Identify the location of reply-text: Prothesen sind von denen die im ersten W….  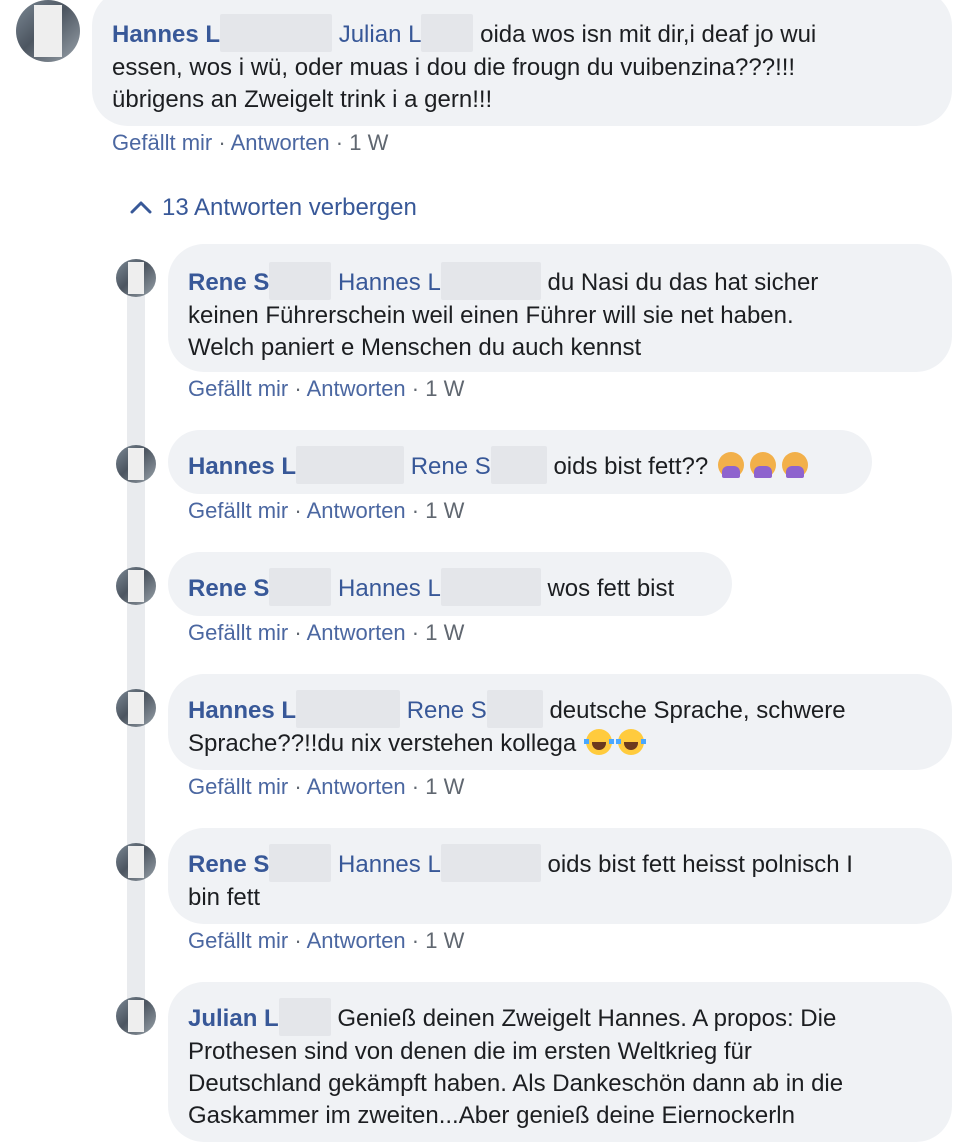
(470, 1051).